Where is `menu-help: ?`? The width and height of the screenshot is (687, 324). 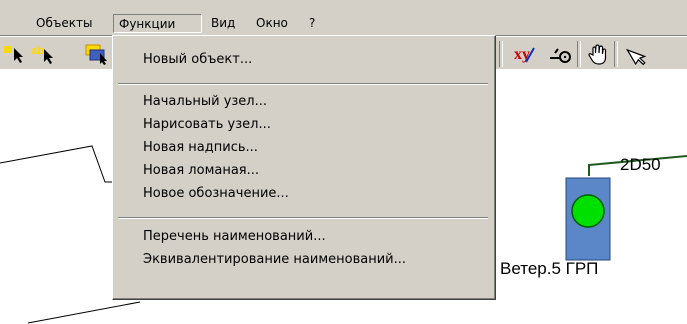 menu-help: ? is located at coordinates (312, 23).